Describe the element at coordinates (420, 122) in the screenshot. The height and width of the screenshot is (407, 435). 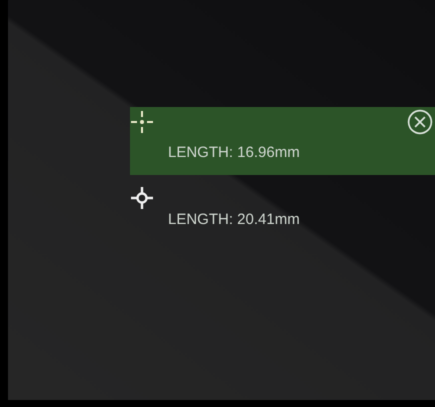
I see `close-icon` at that location.